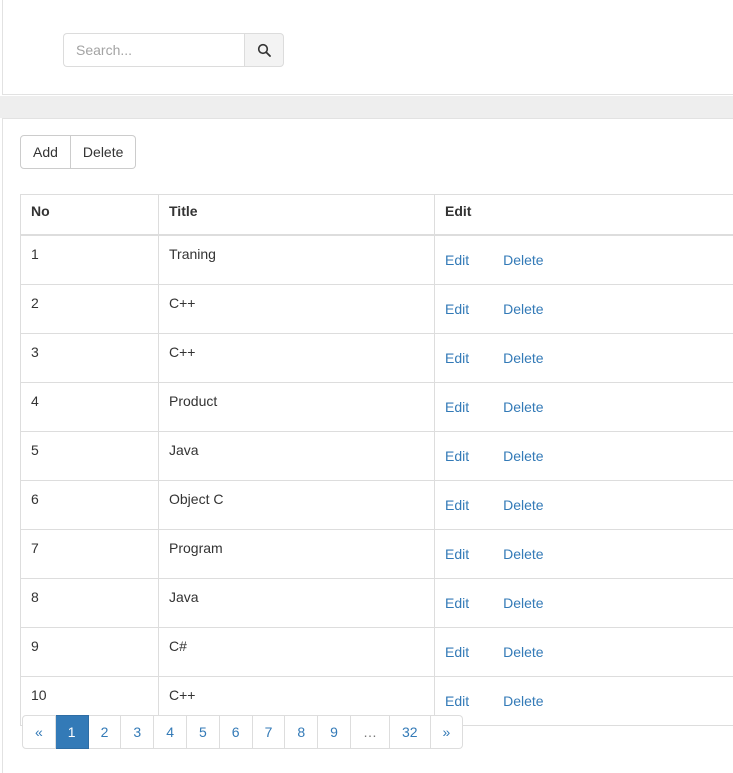  I want to click on cell-no: 3, so click(90, 358).